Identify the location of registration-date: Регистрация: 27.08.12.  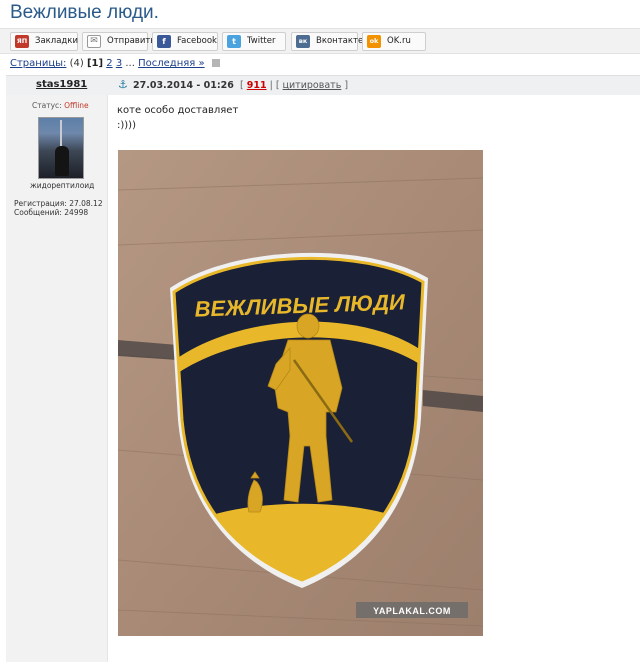
(58, 203).